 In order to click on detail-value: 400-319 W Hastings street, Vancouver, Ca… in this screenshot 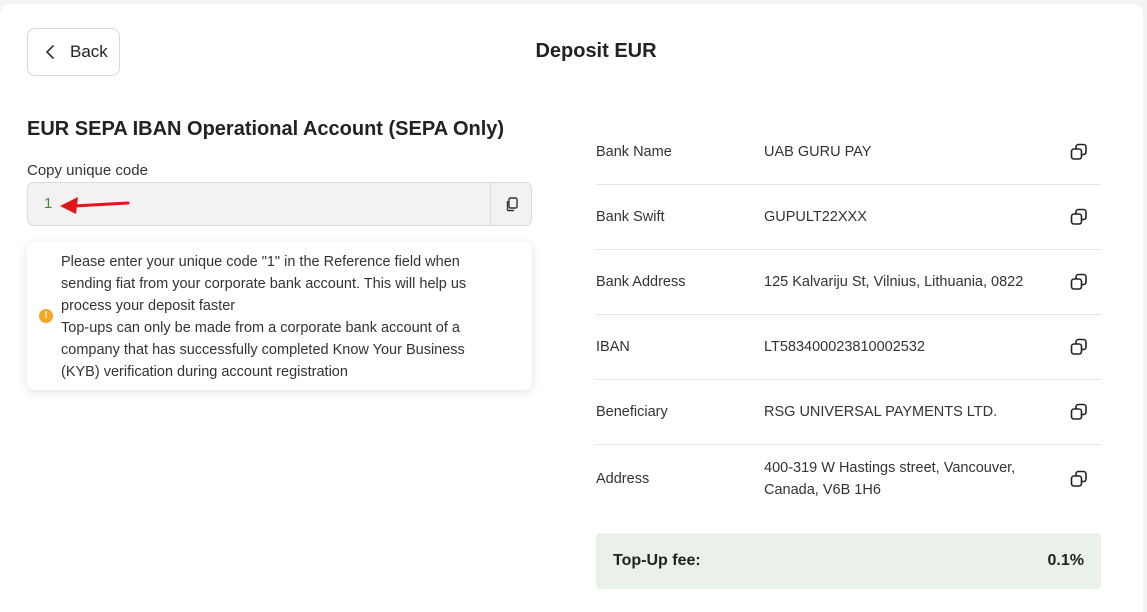, I will do `click(890, 479)`.